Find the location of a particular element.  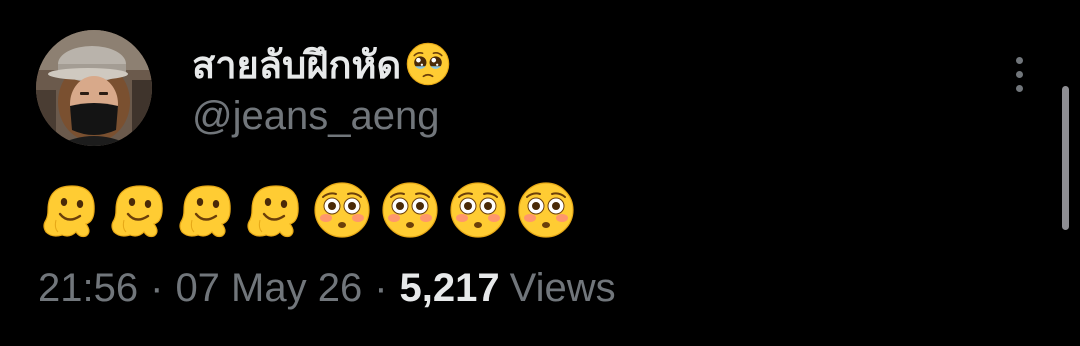

views-label: Views is located at coordinates (563, 288).